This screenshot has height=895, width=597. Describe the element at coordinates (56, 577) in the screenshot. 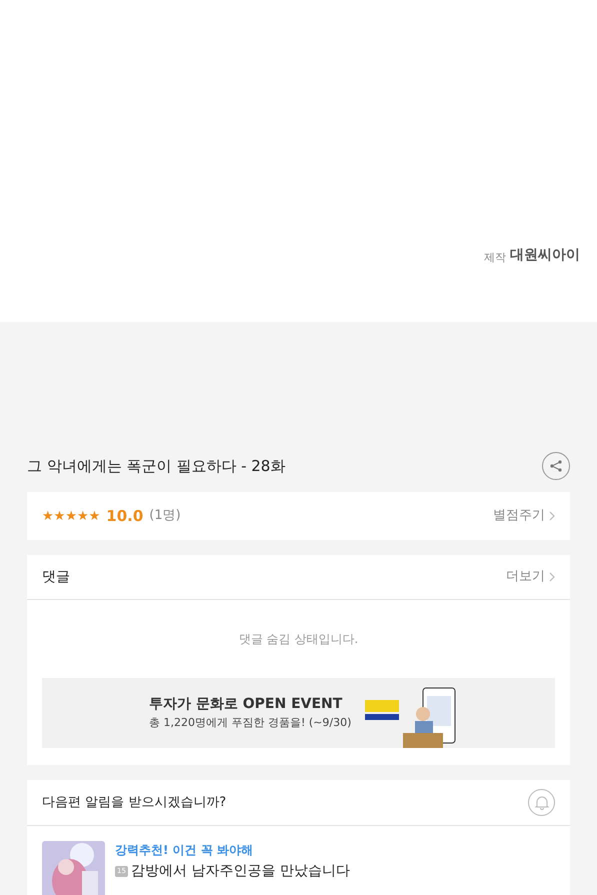

I see `comments-title: 댓글` at that location.